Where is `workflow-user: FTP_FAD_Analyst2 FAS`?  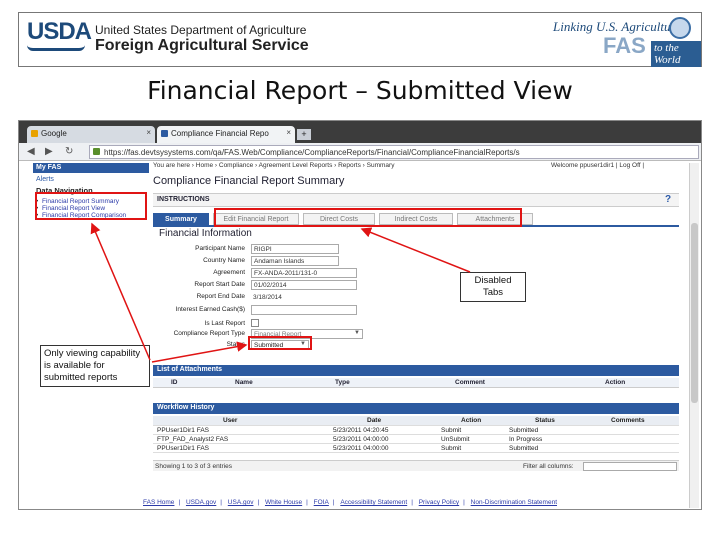 workflow-user: FTP_FAD_Analyst2 FAS is located at coordinates (193, 439).